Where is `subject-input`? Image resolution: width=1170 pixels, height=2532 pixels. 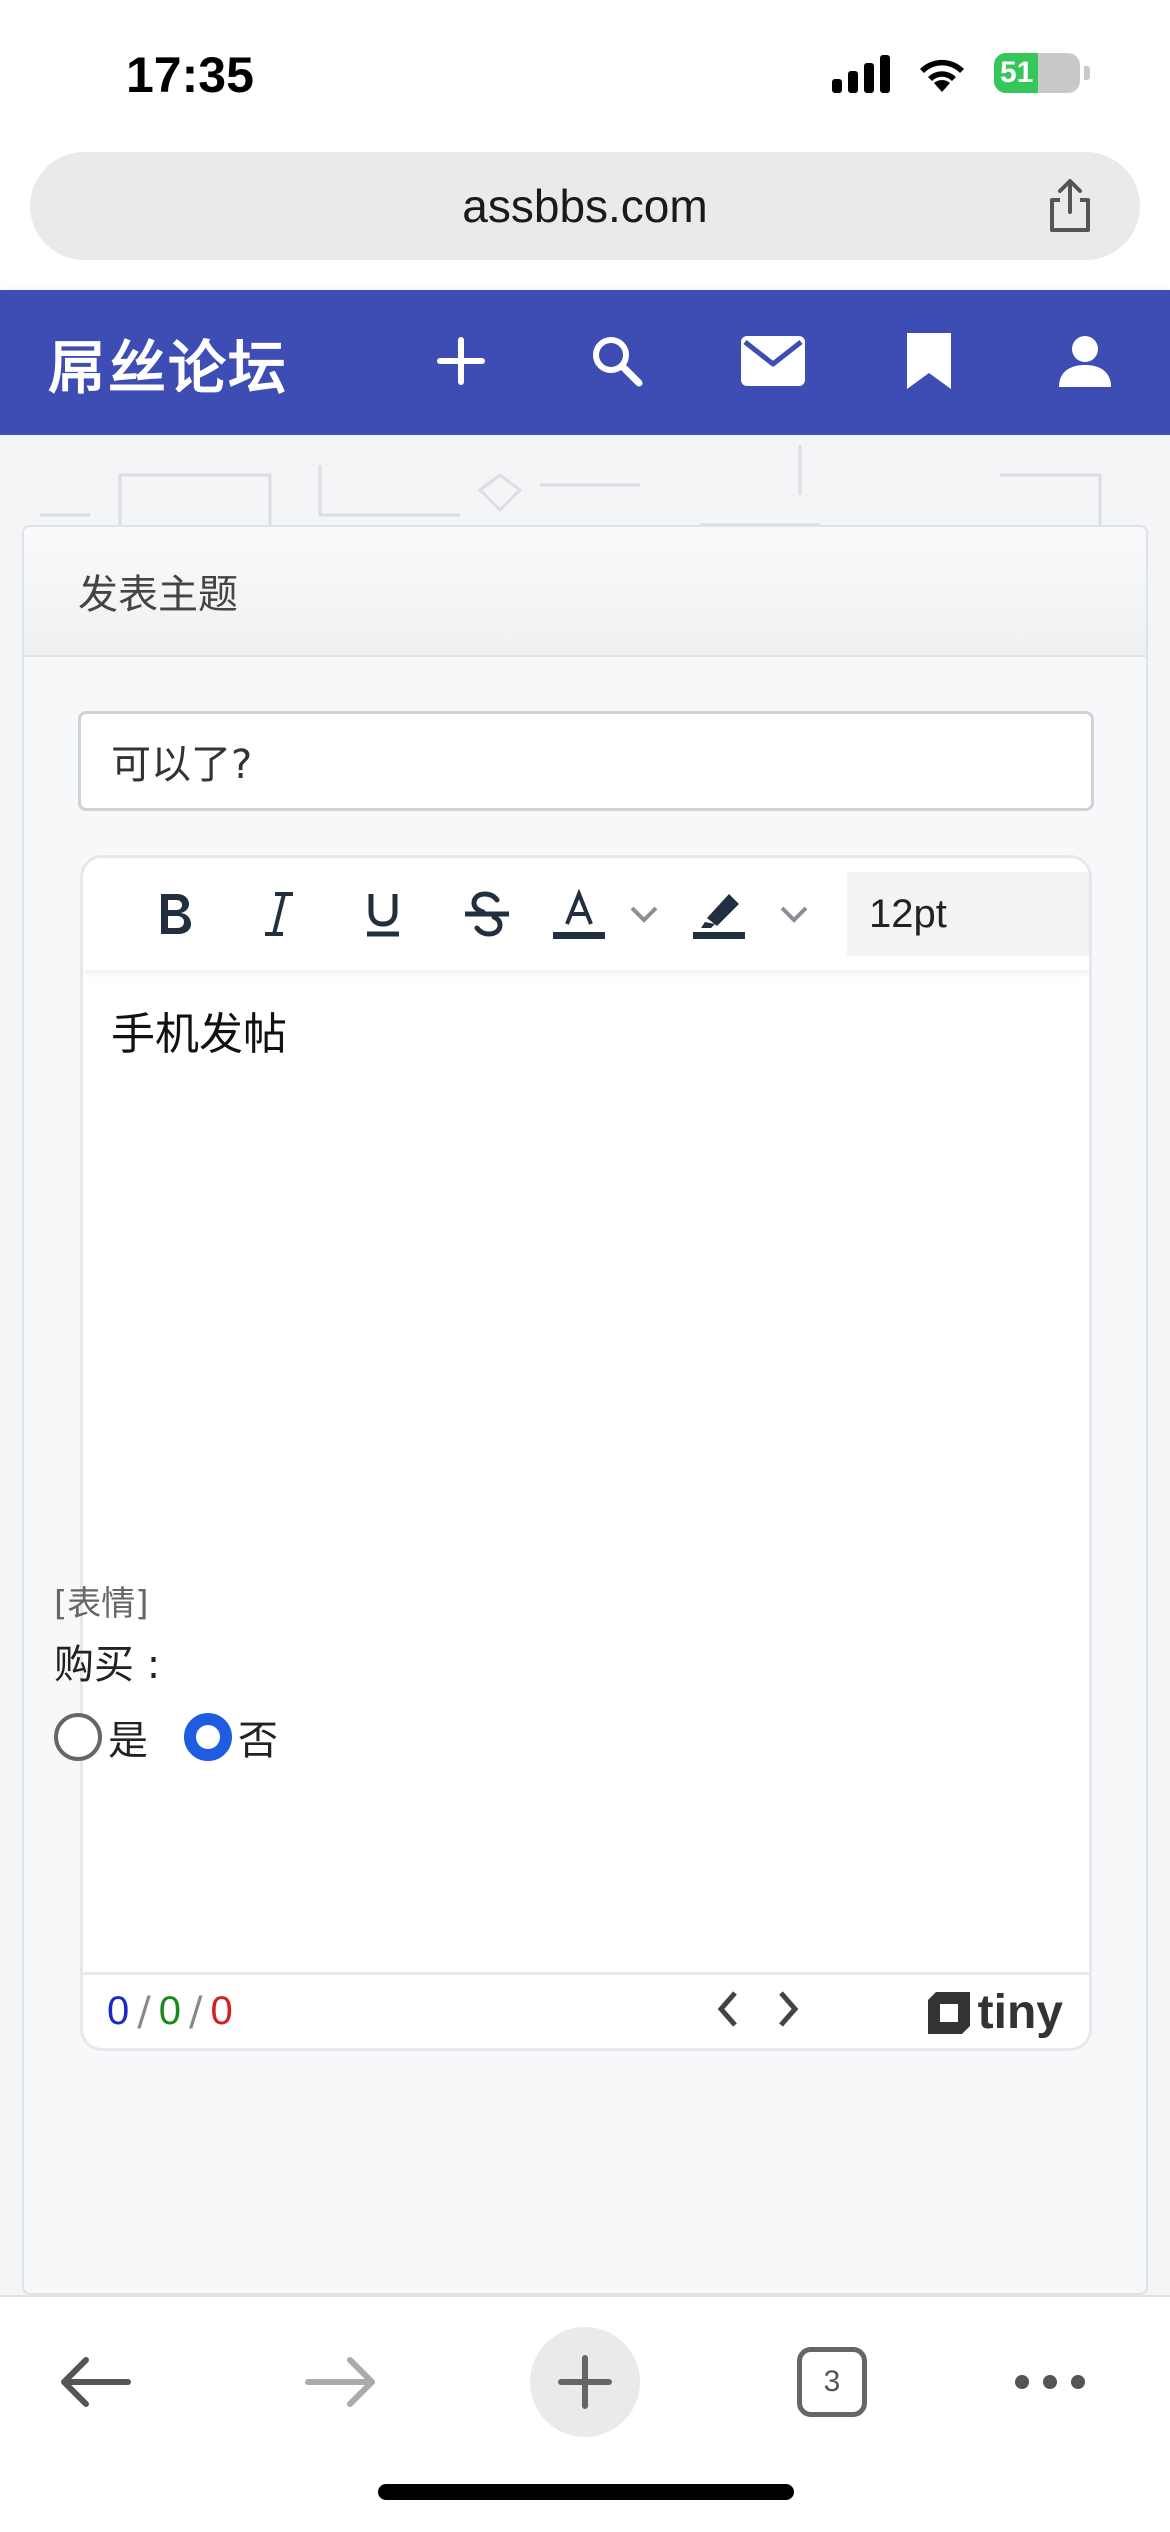
subject-input is located at coordinates (586, 761).